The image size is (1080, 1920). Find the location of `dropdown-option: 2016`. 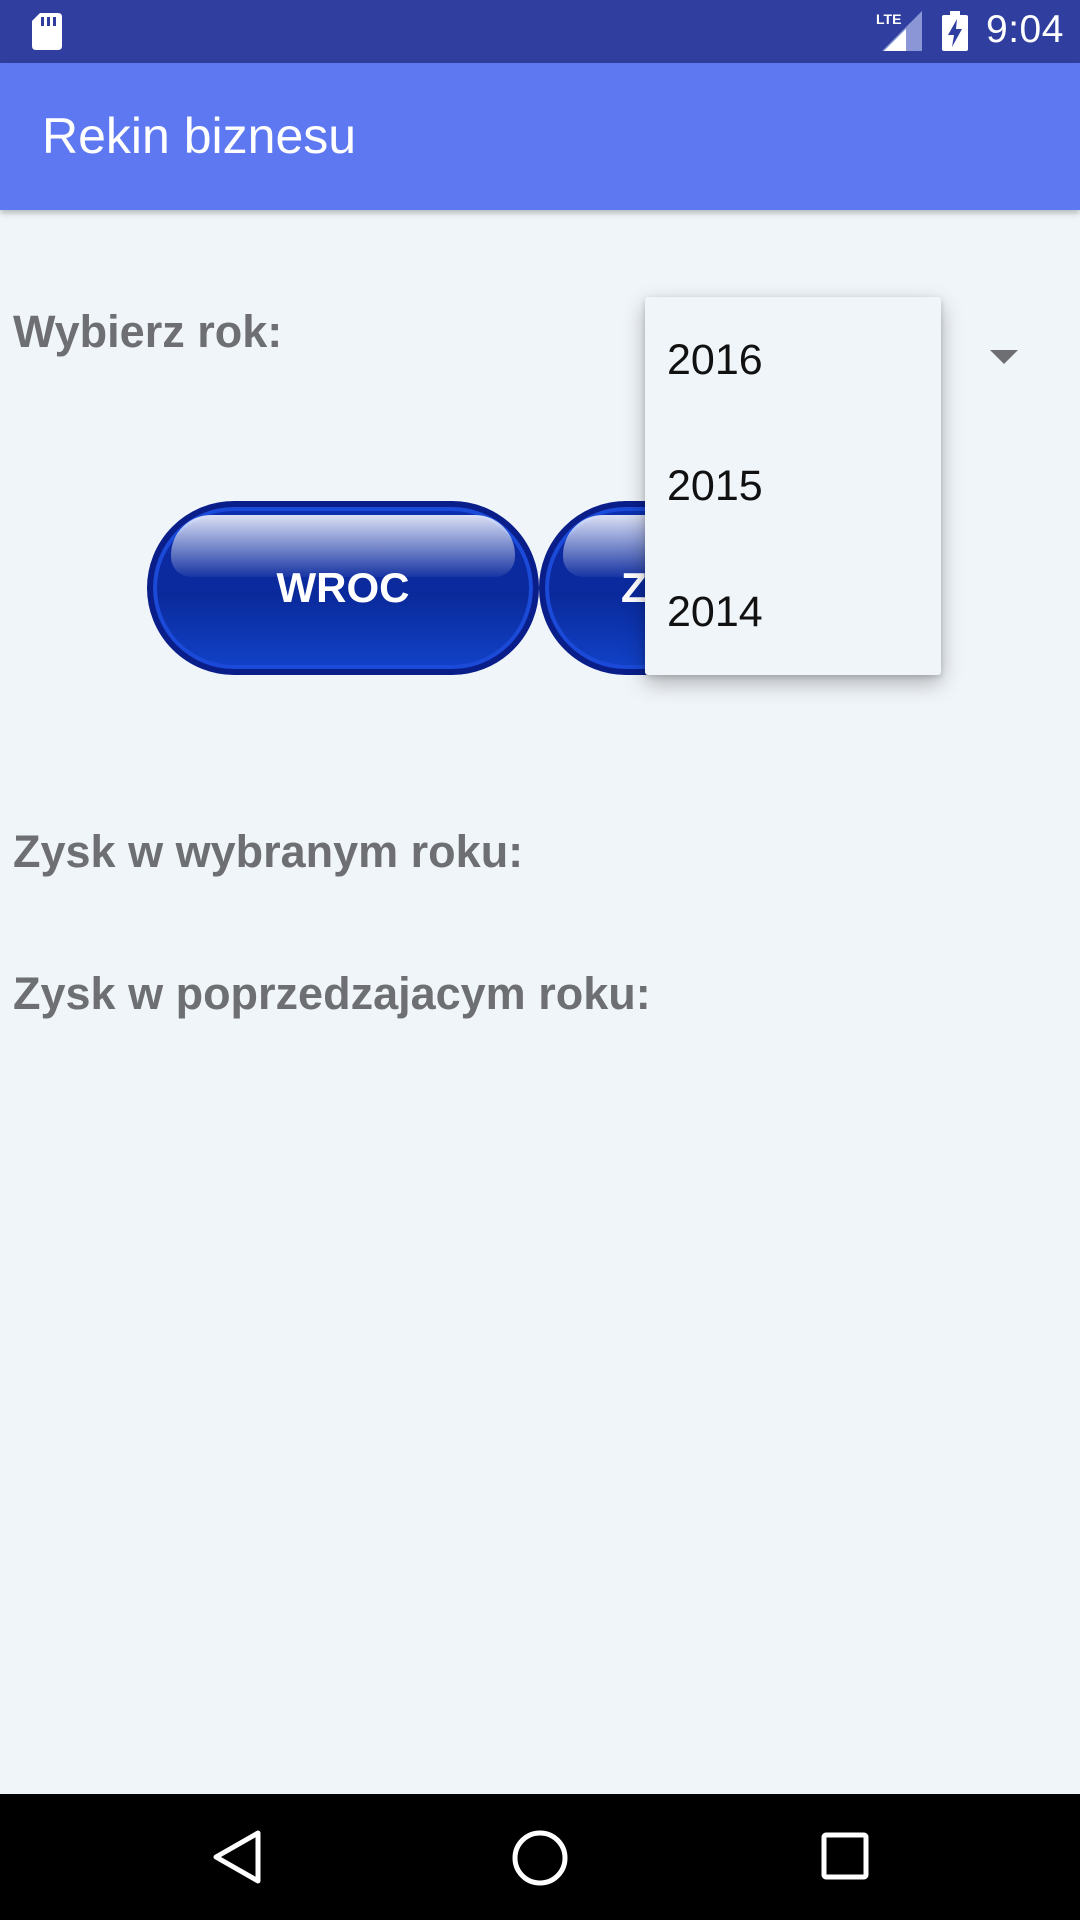

dropdown-option: 2016 is located at coordinates (793, 360).